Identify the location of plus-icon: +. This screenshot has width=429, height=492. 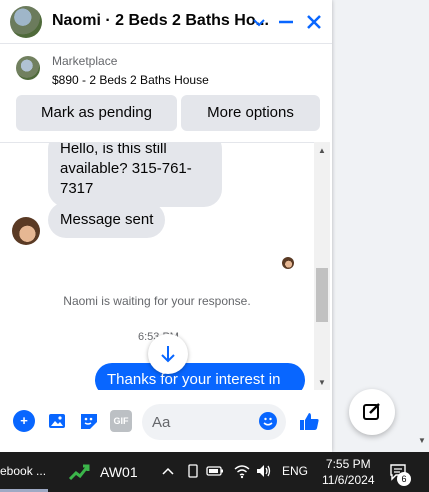
(24, 421).